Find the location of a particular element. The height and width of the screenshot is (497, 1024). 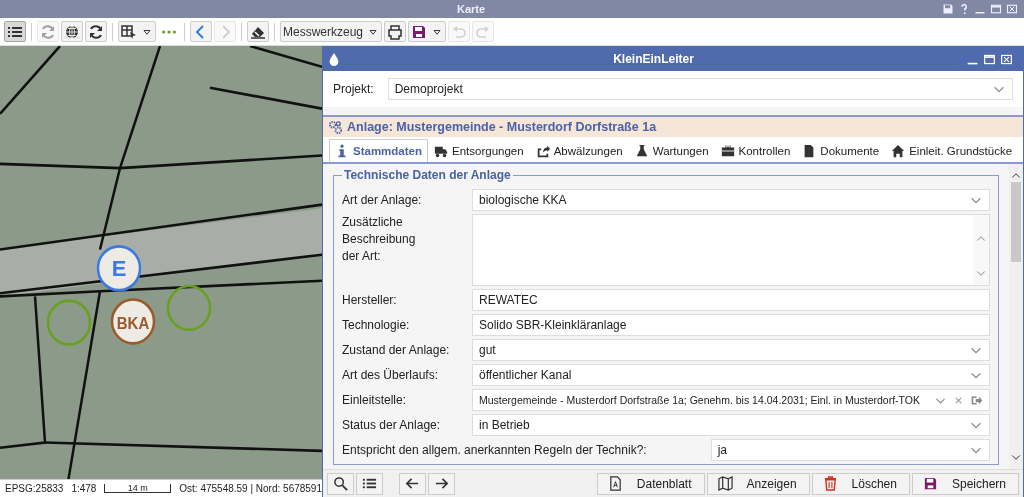

field-label: Hersteller: is located at coordinates (370, 300).